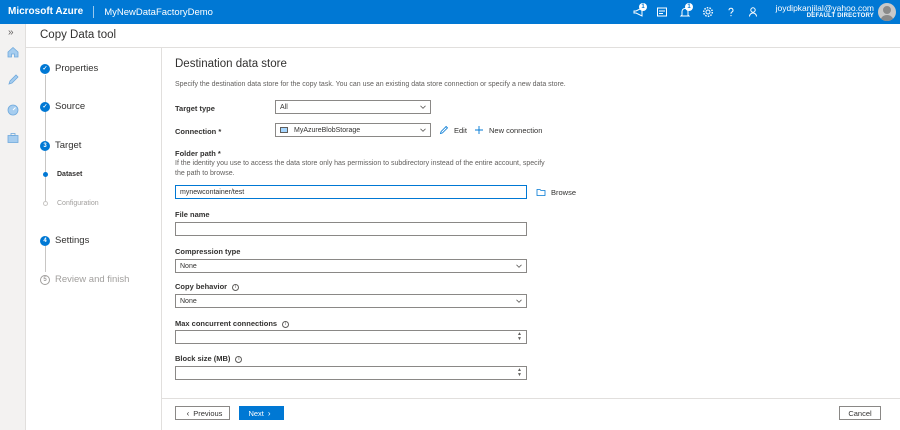  Describe the element at coordinates (684, 11) in the screenshot. I see `alerts-button: 1` at that location.